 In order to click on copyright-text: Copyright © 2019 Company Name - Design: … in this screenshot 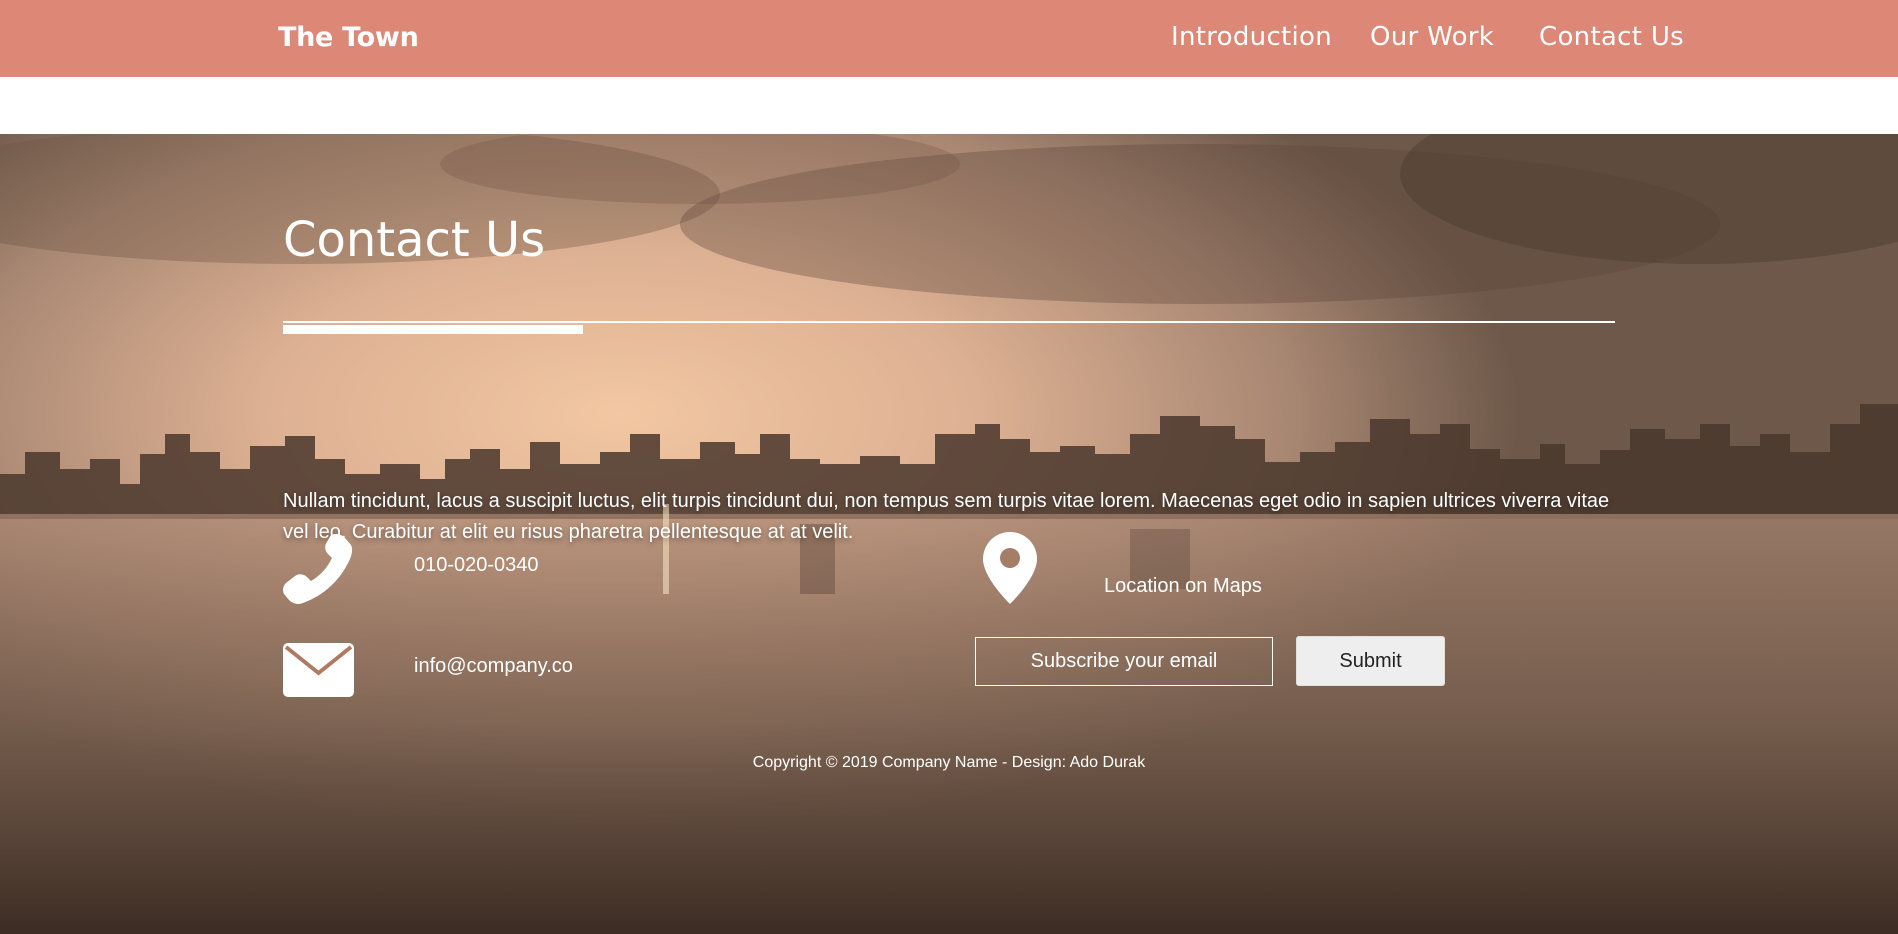, I will do `click(949, 762)`.